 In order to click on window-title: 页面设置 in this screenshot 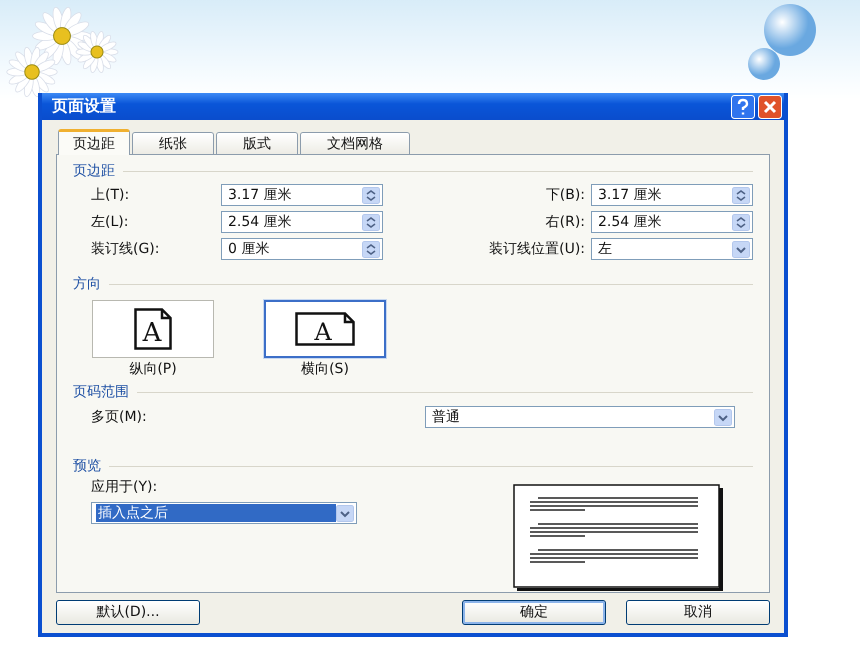, I will do `click(84, 106)`.